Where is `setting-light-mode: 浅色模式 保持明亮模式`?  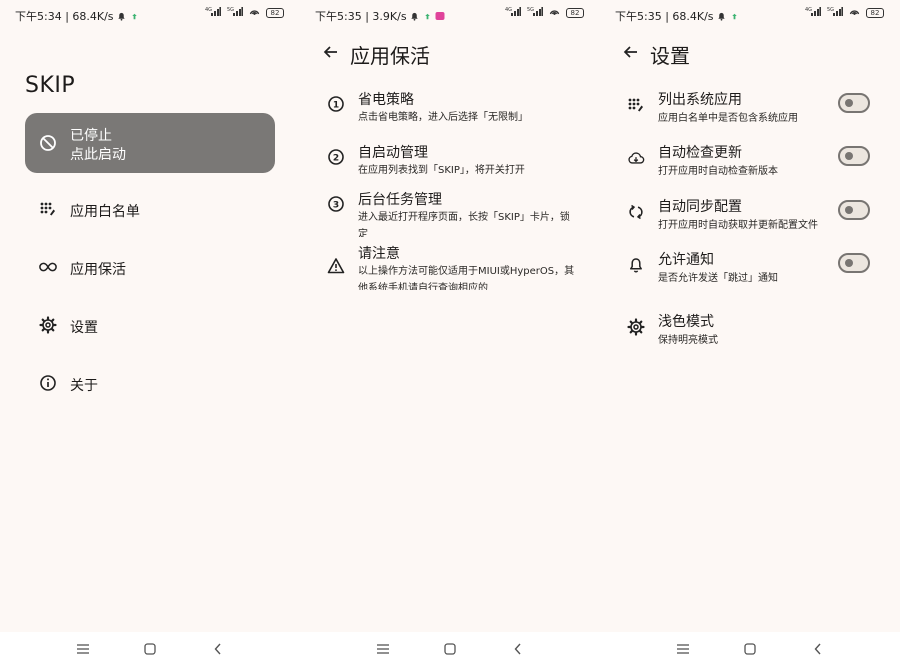 setting-light-mode: 浅色模式 保持明亮模式 is located at coordinates (750, 333).